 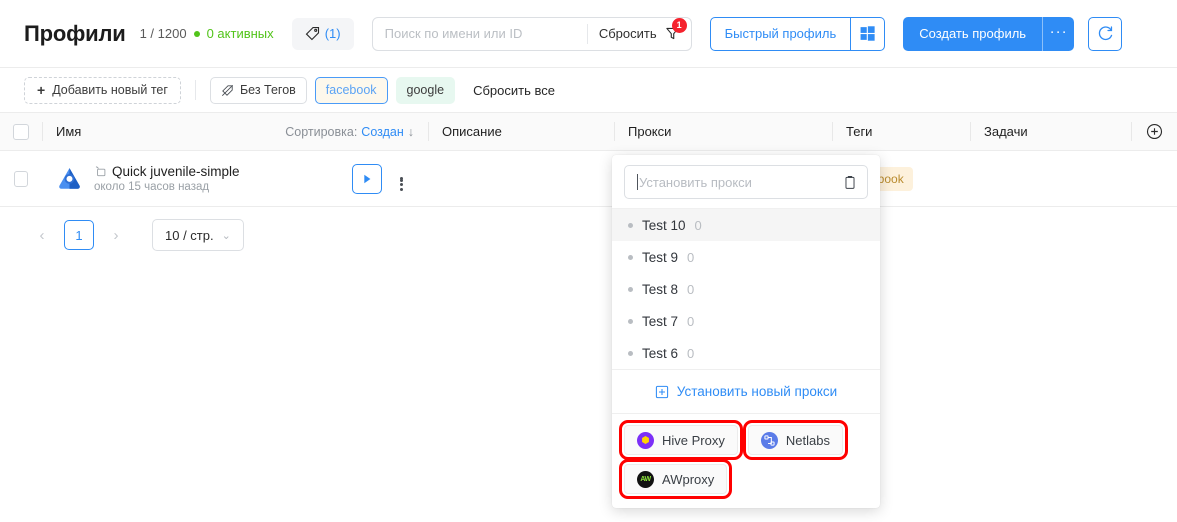 I want to click on column-tasks-label: Задачи, so click(x=1006, y=131).